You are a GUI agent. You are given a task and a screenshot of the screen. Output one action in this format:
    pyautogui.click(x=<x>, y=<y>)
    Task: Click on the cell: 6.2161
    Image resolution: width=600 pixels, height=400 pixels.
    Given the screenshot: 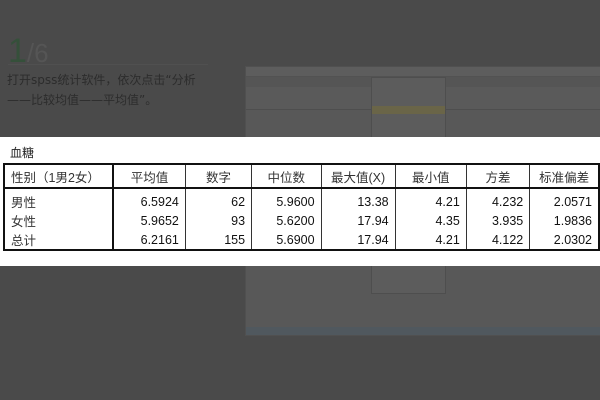 What is the action you would take?
    pyautogui.click(x=149, y=240)
    